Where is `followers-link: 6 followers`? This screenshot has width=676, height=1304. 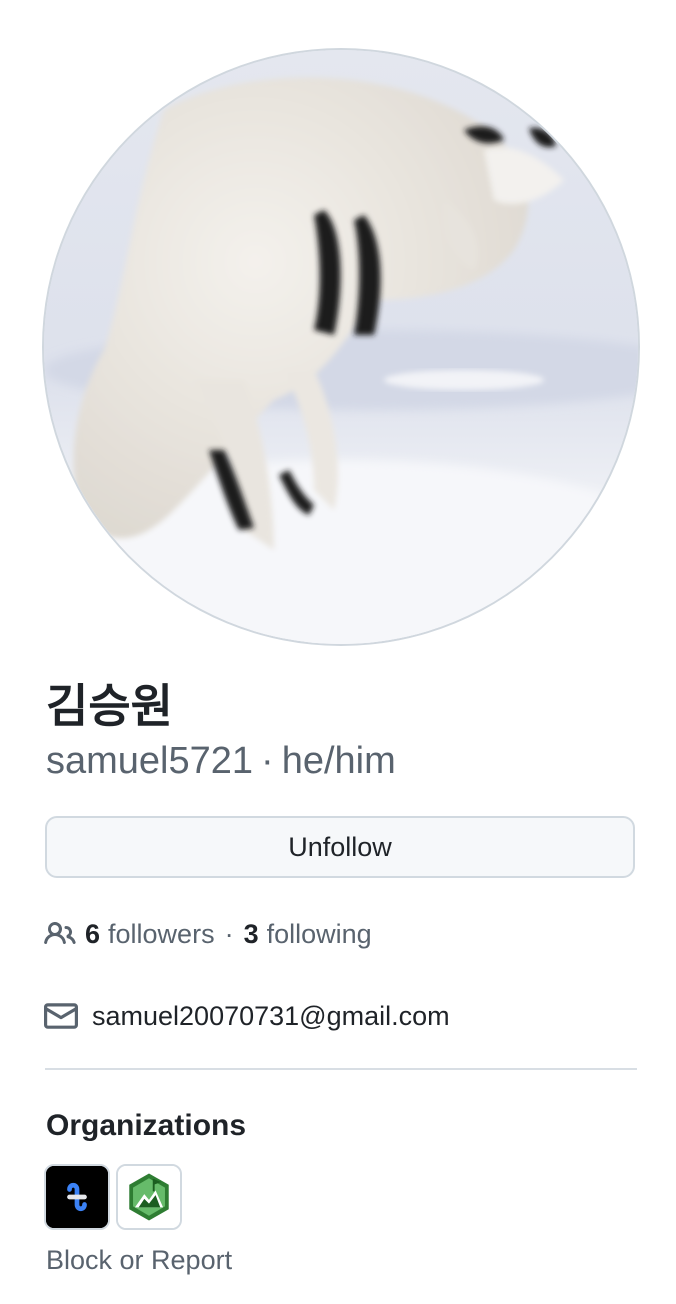 followers-link: 6 followers is located at coordinates (150, 934).